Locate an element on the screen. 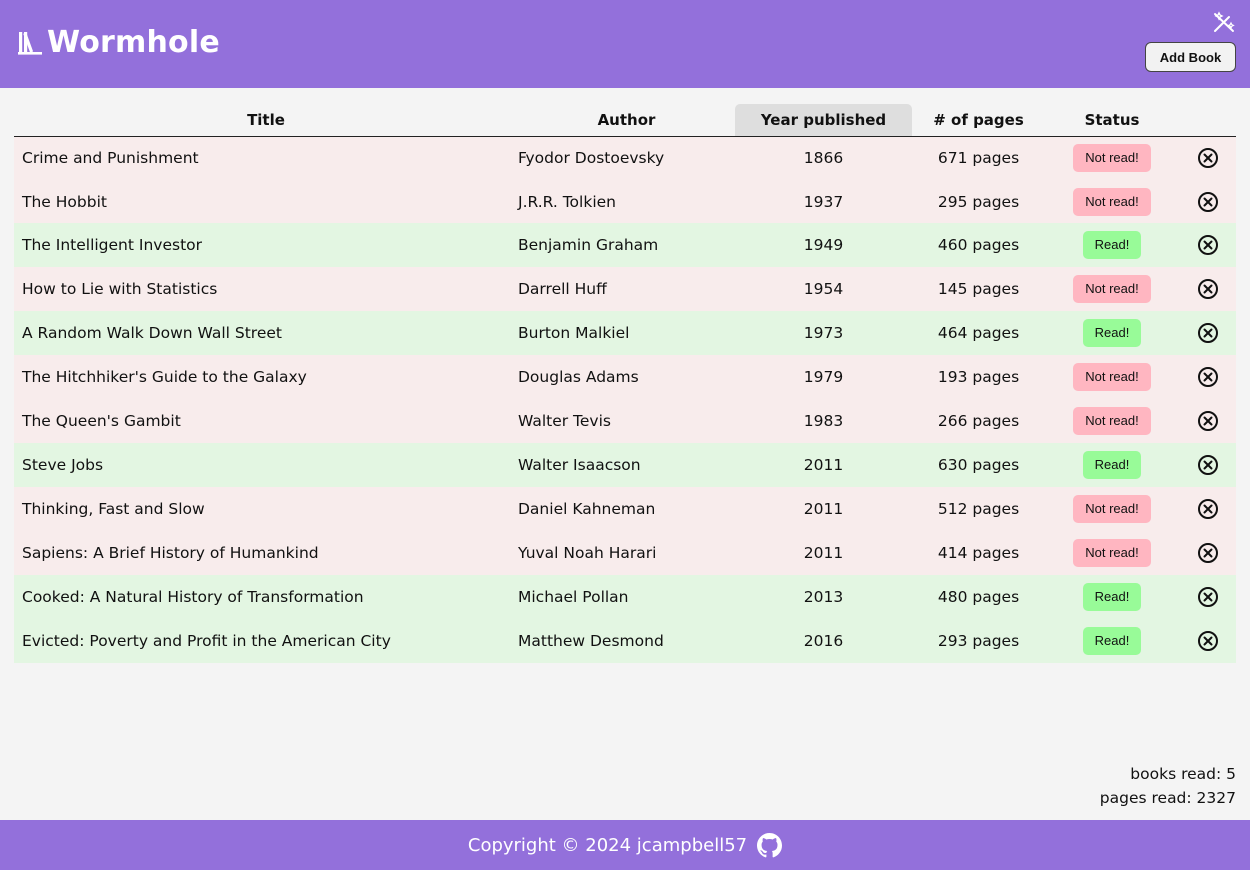 The image size is (1250, 870). book-author: Matthew Desmond is located at coordinates (626, 641).